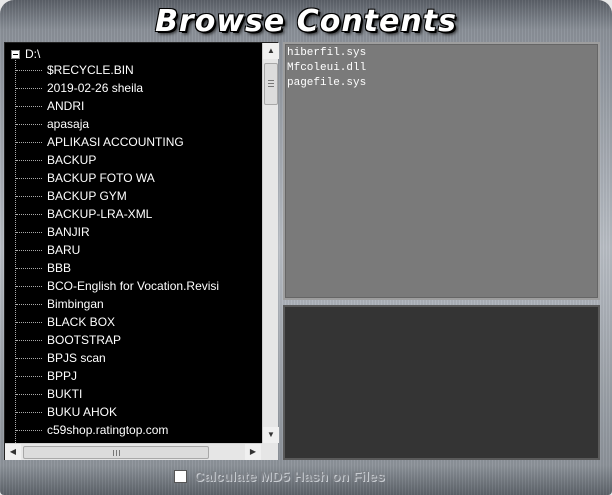 This screenshot has width=612, height=495. I want to click on md5-checkbox, so click(180, 476).